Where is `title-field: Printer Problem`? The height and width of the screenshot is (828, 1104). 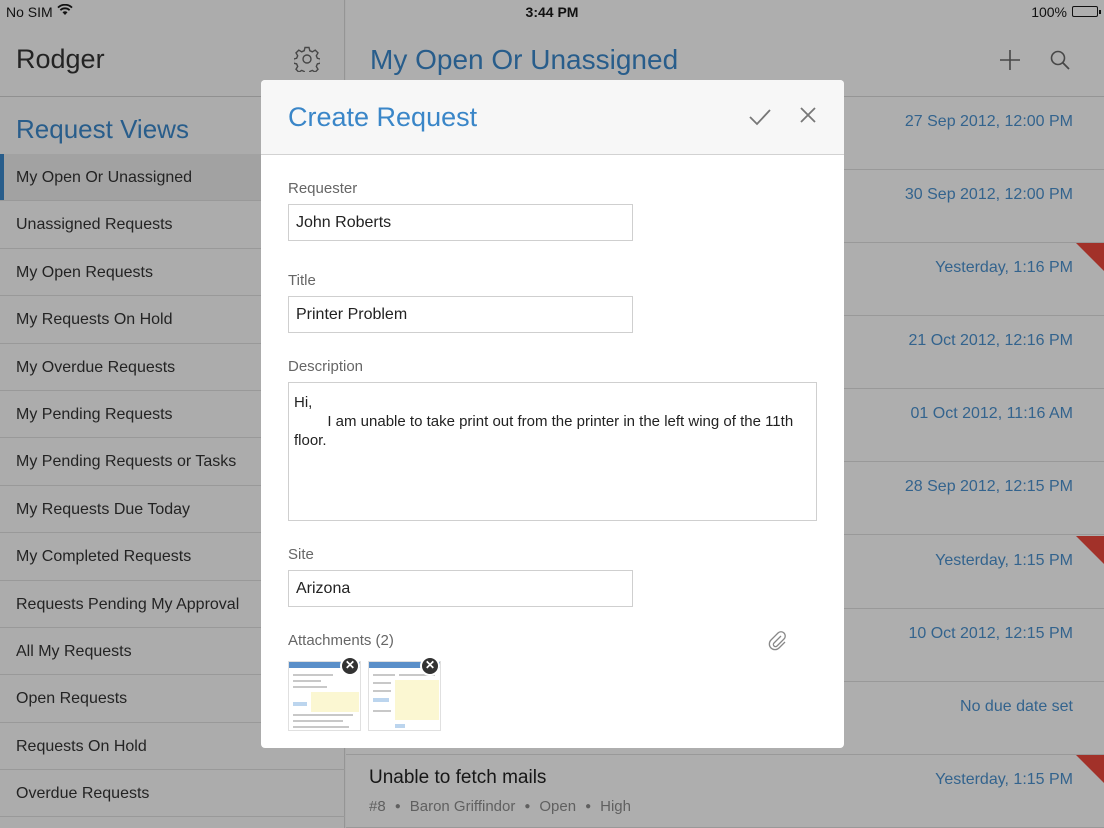
title-field: Printer Problem is located at coordinates (460, 314).